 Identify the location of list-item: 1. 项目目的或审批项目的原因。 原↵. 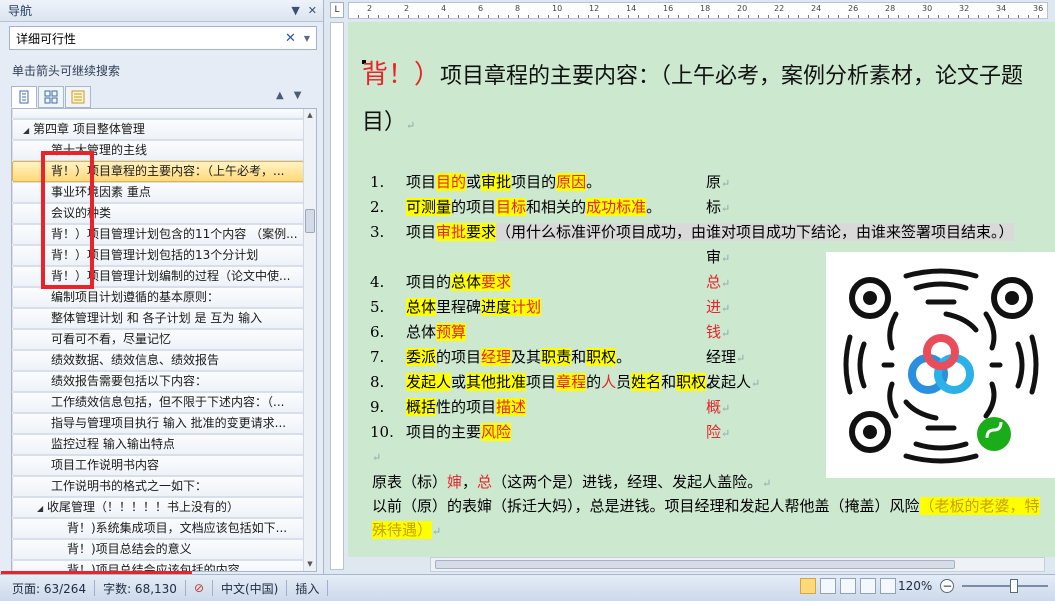
(705, 182).